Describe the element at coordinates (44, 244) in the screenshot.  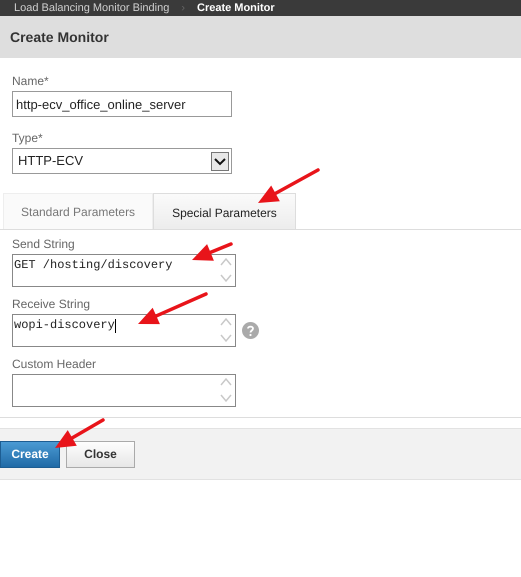
I see `field-label: Send String` at that location.